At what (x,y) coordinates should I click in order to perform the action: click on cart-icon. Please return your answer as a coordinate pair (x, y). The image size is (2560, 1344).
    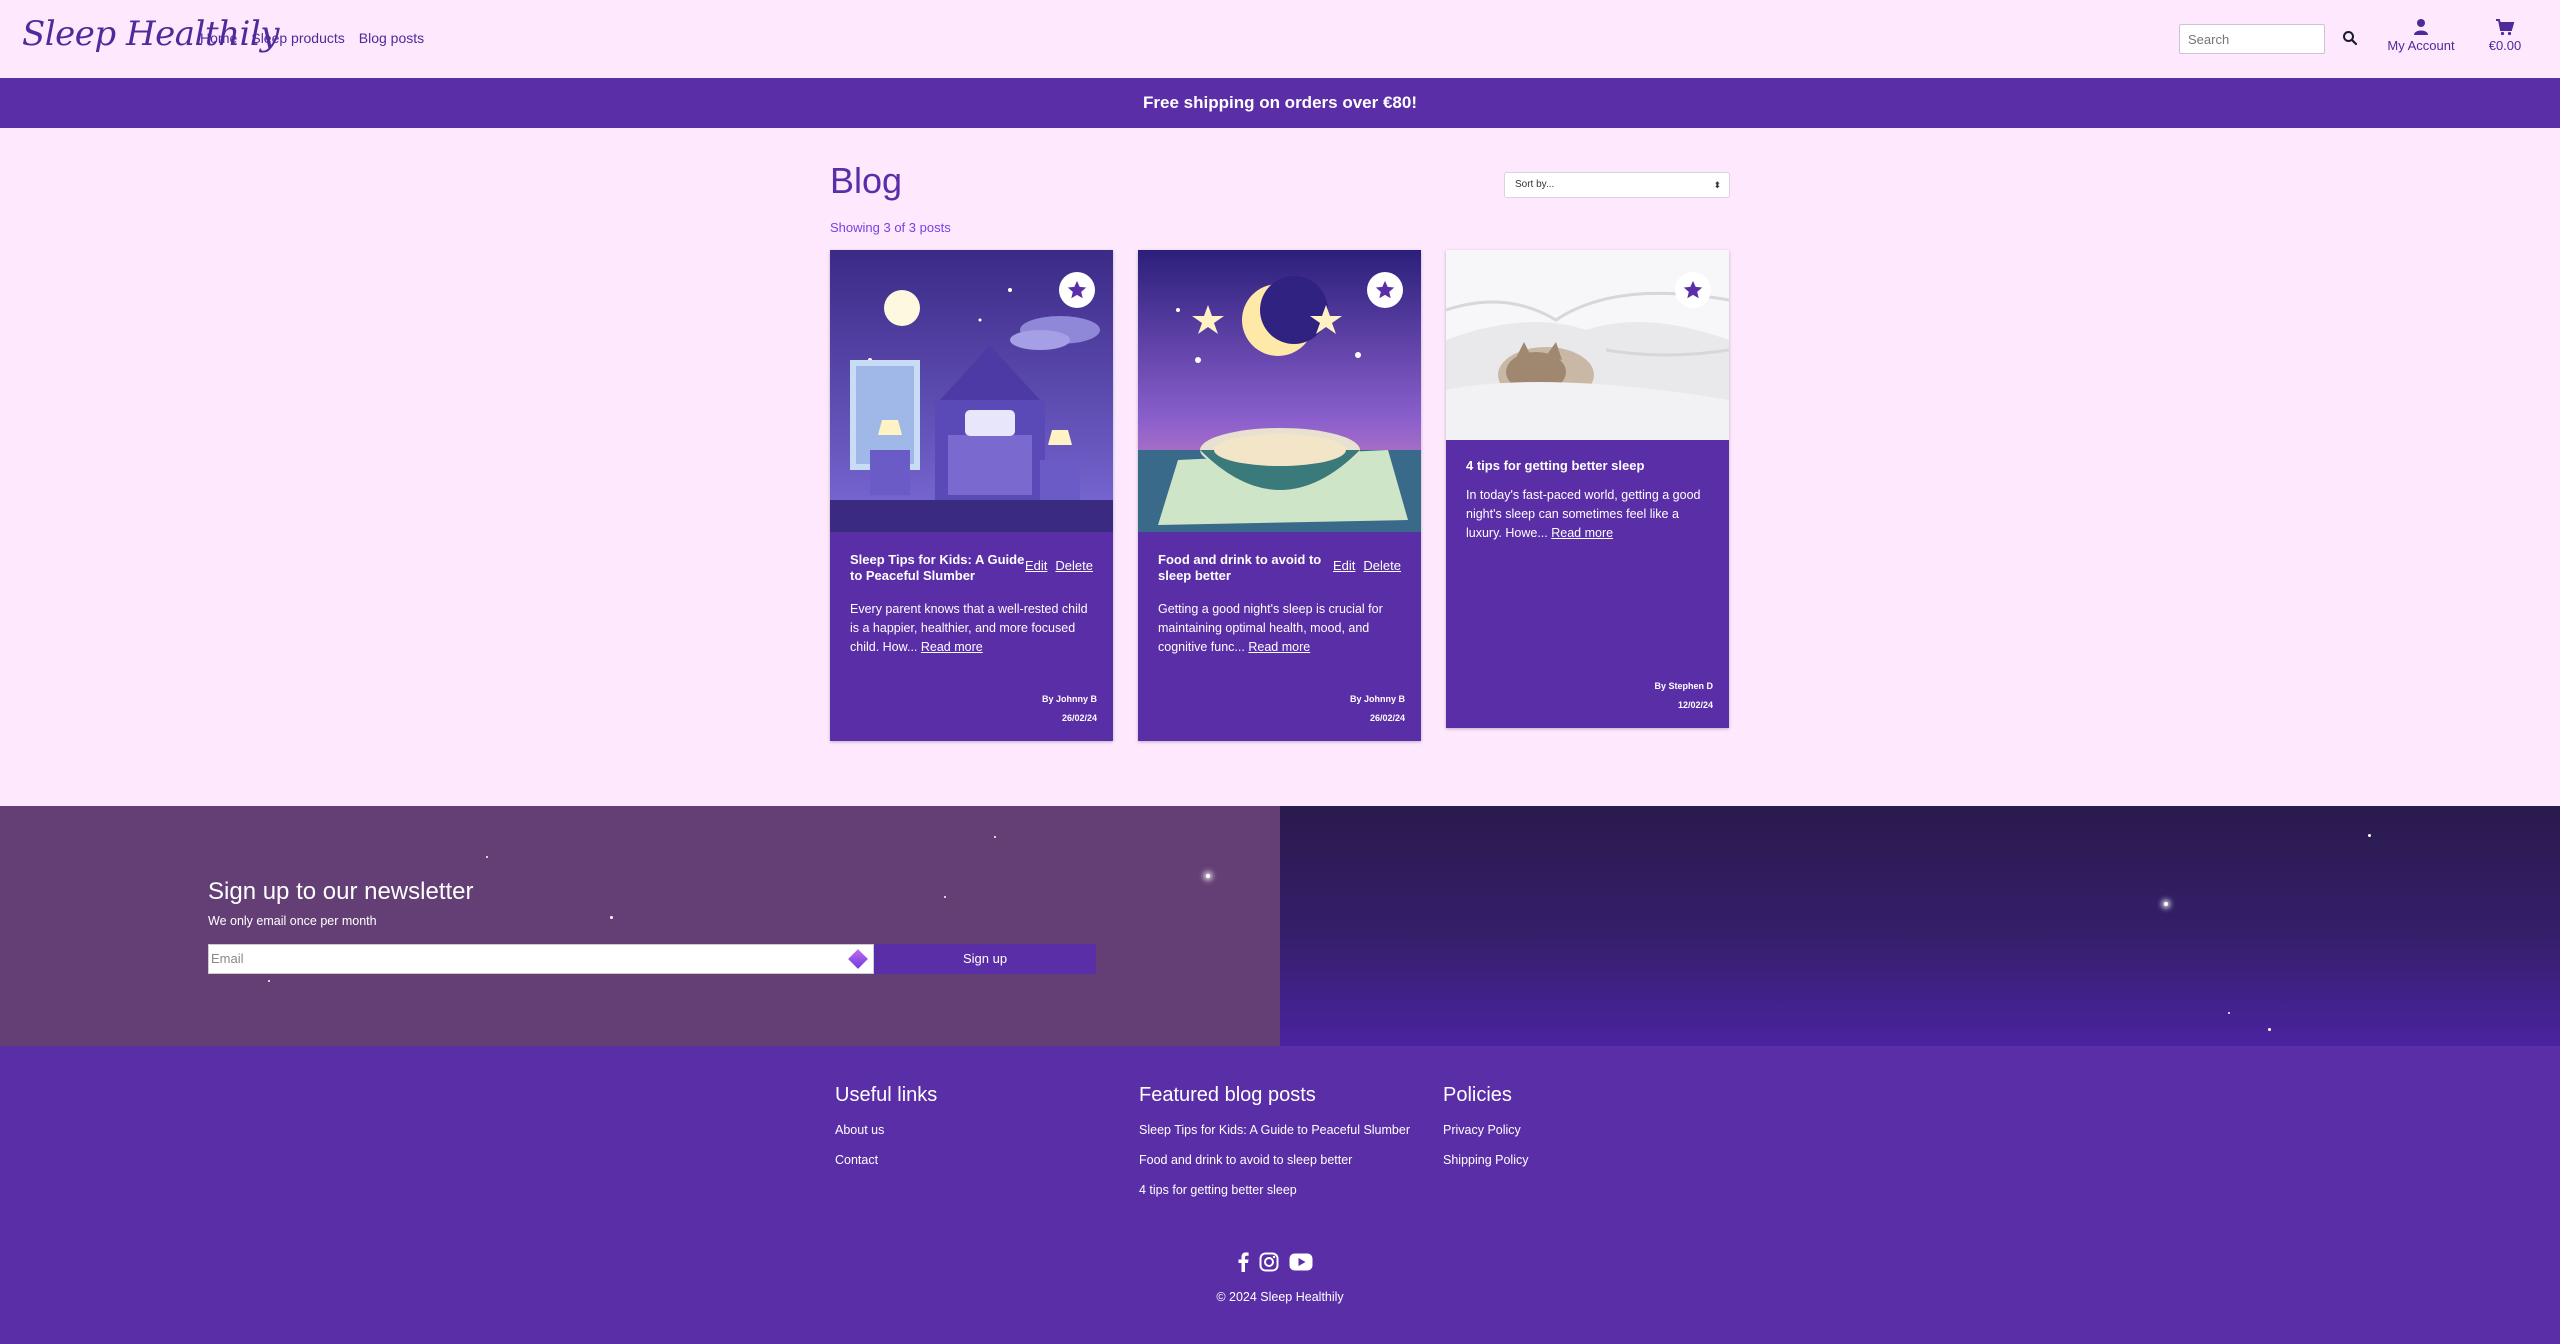
    Looking at the image, I should click on (2505, 27).